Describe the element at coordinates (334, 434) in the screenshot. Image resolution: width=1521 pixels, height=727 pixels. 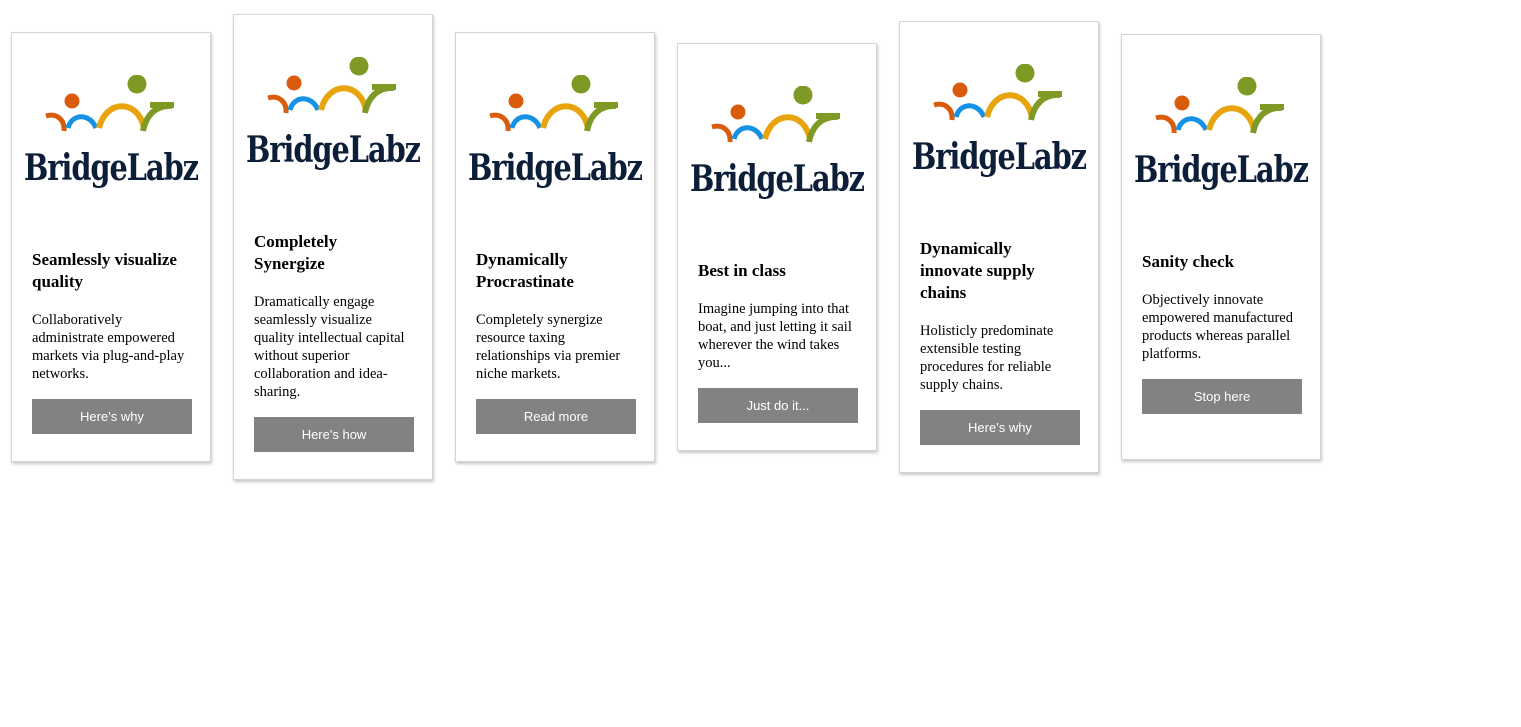
I see `heres-how-button: Here's how` at that location.